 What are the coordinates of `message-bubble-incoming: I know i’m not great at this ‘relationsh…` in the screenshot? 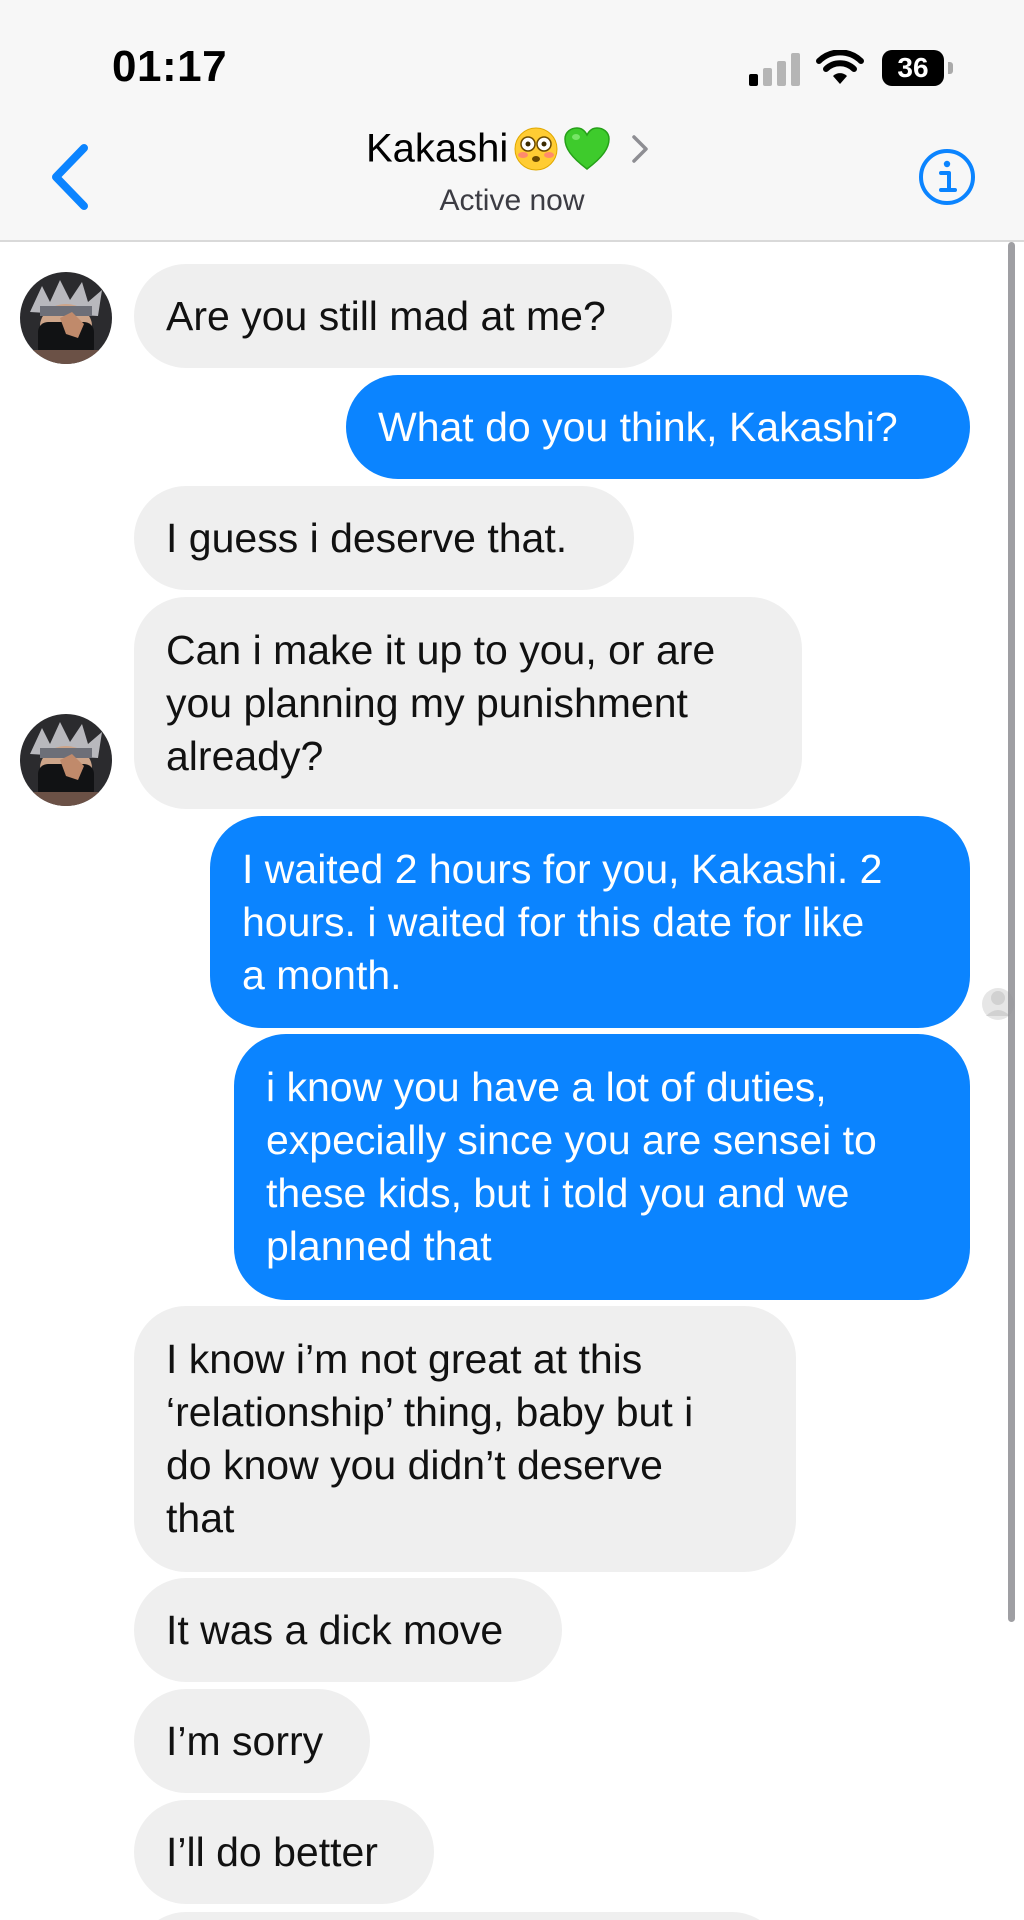 It's located at (465, 1439).